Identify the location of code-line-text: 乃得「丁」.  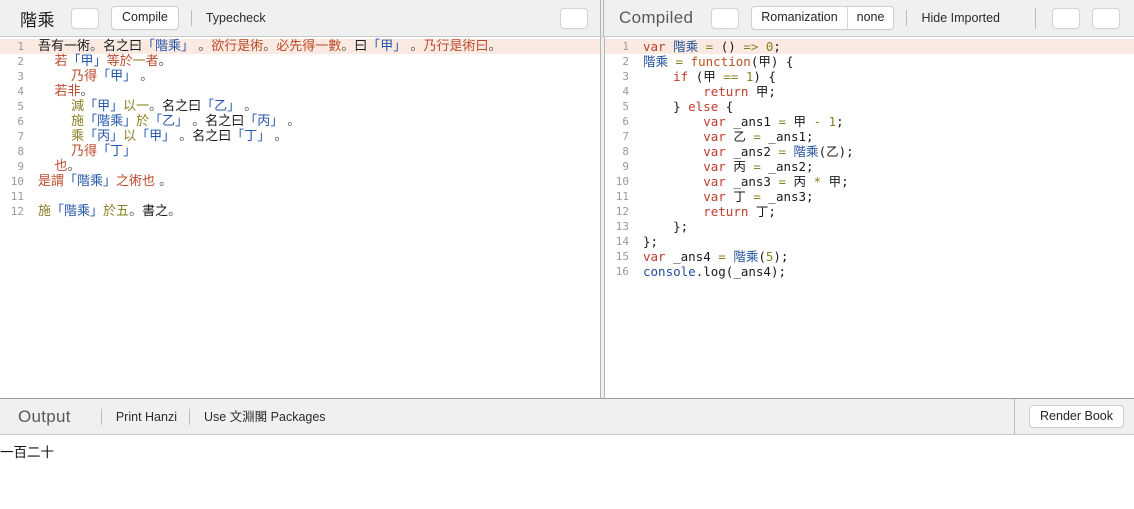
(83, 151).